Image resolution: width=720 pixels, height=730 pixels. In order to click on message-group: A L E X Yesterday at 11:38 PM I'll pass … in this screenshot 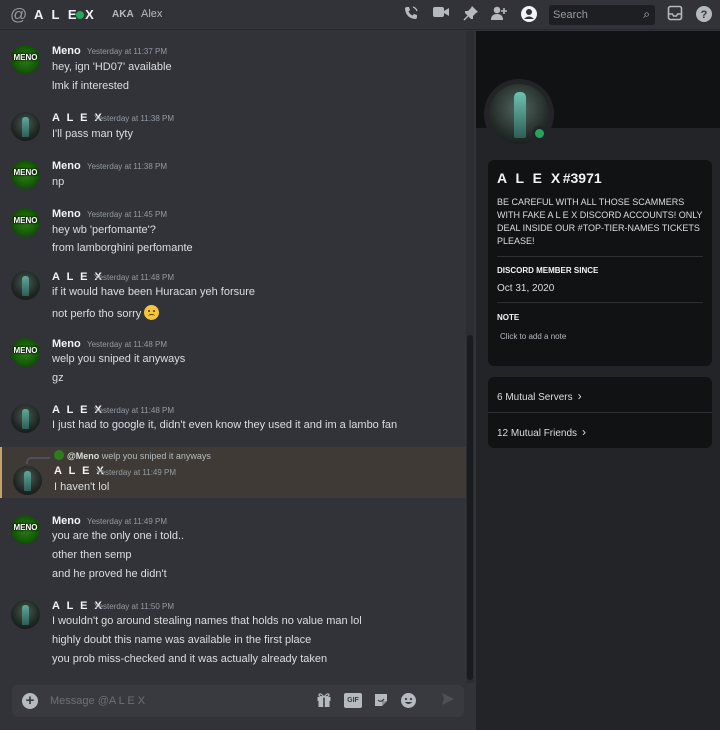, I will do `click(233, 128)`.